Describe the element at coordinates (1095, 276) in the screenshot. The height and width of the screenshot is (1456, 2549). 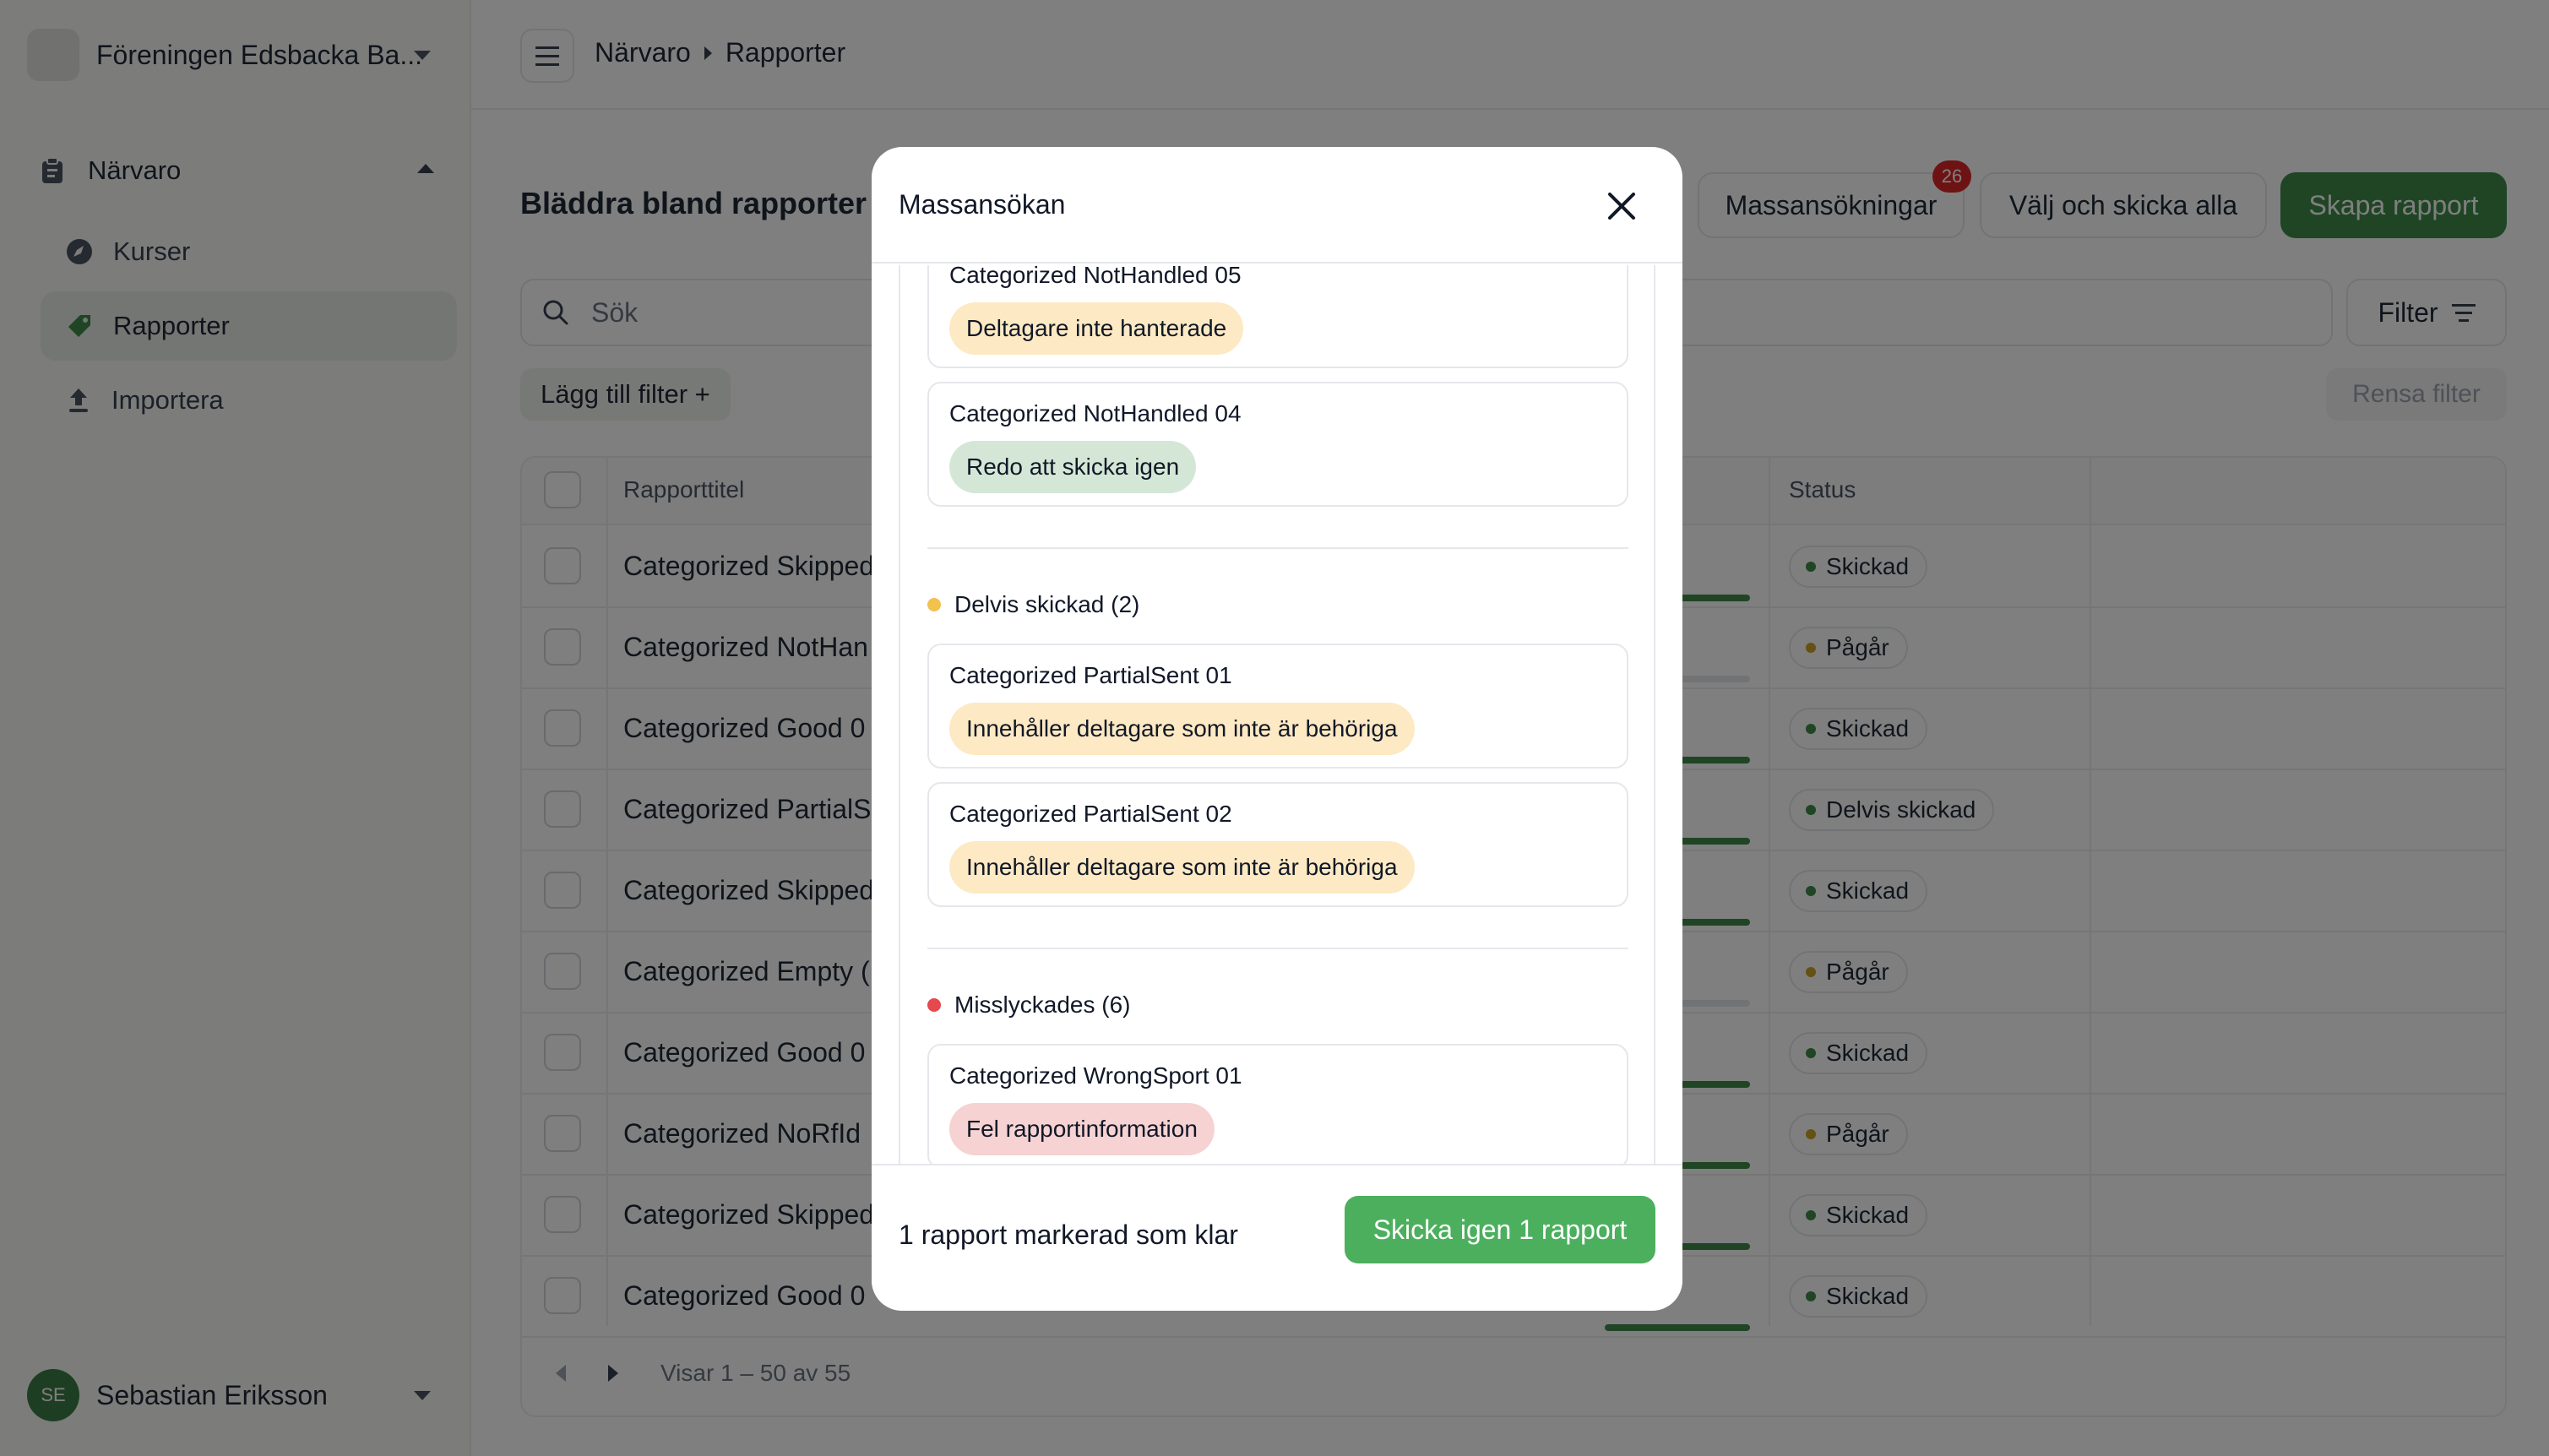
I see `report-card-title: Categorized NotHandled 05` at that location.